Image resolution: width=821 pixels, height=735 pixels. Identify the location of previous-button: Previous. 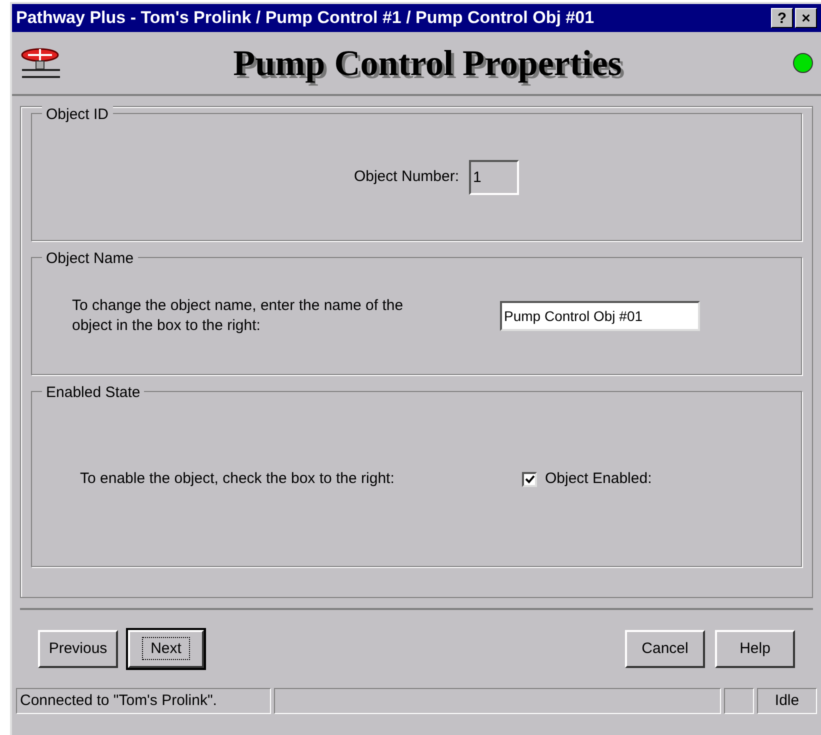
(78, 649).